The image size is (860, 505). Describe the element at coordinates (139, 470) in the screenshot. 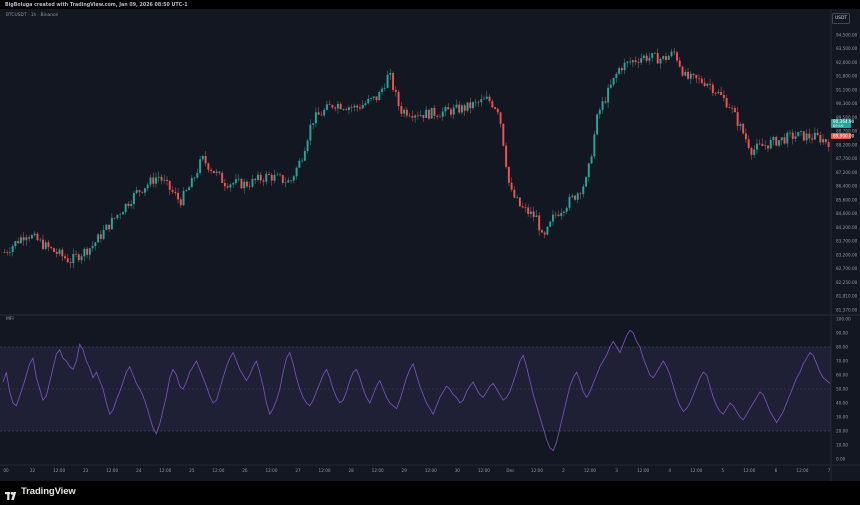

I see `time-tick-label: 24` at that location.